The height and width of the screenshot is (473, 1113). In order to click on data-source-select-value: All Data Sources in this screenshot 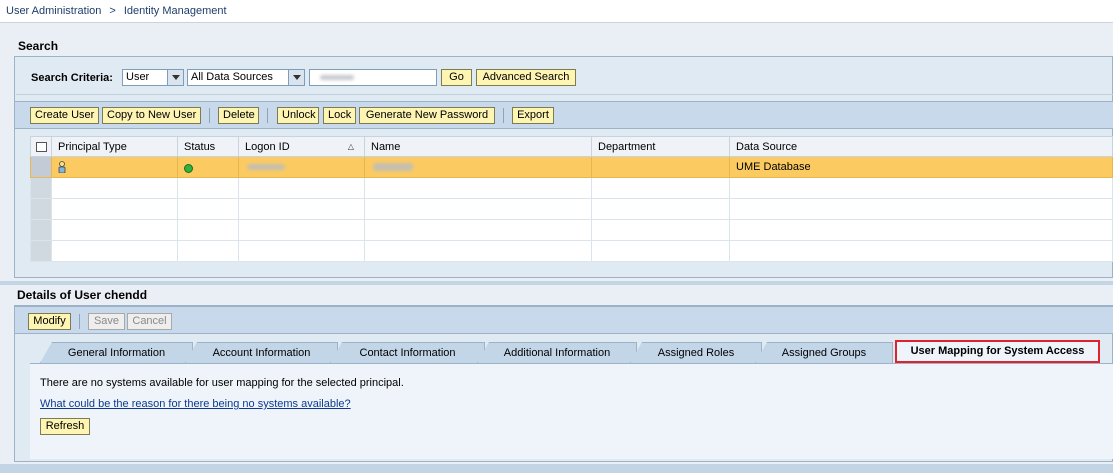, I will do `click(232, 77)`.